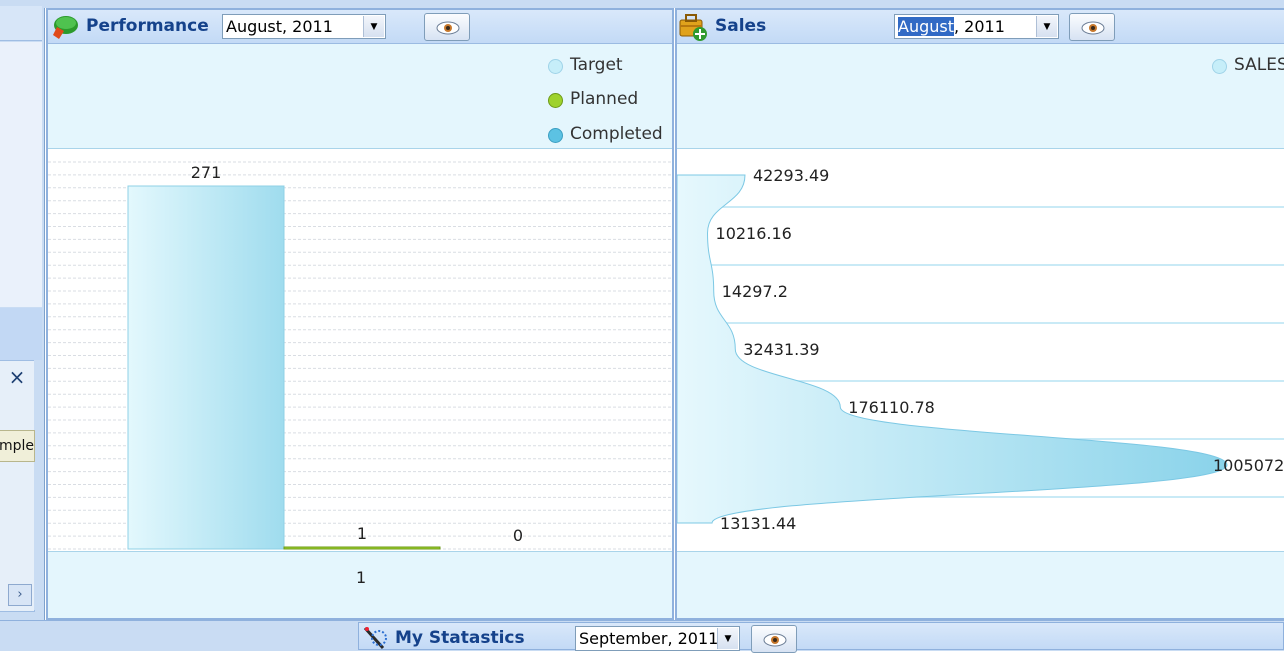 The width and height of the screenshot is (1284, 653). Describe the element at coordinates (758, 523) in the screenshot. I see `sales-value-label: 13131.44` at that location.